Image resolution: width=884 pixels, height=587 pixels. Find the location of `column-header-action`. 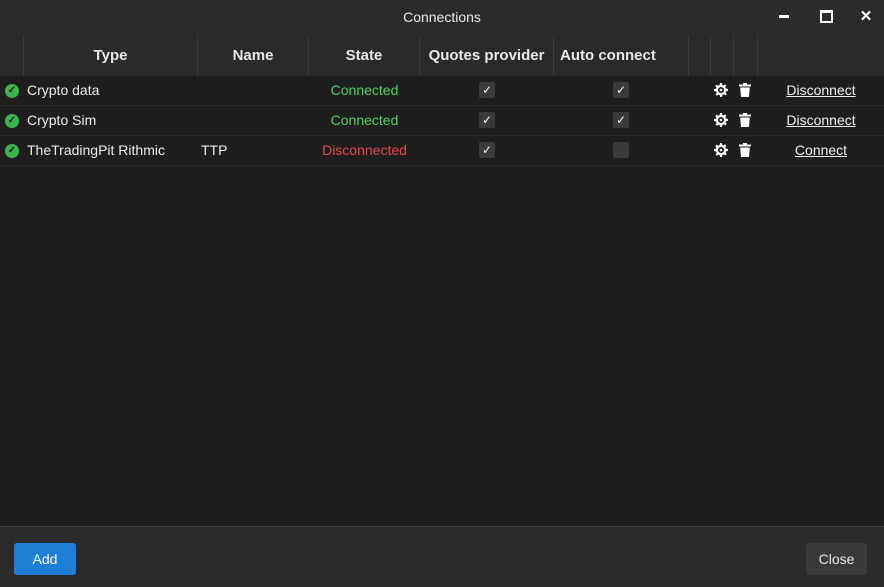

column-header-action is located at coordinates (746, 56).